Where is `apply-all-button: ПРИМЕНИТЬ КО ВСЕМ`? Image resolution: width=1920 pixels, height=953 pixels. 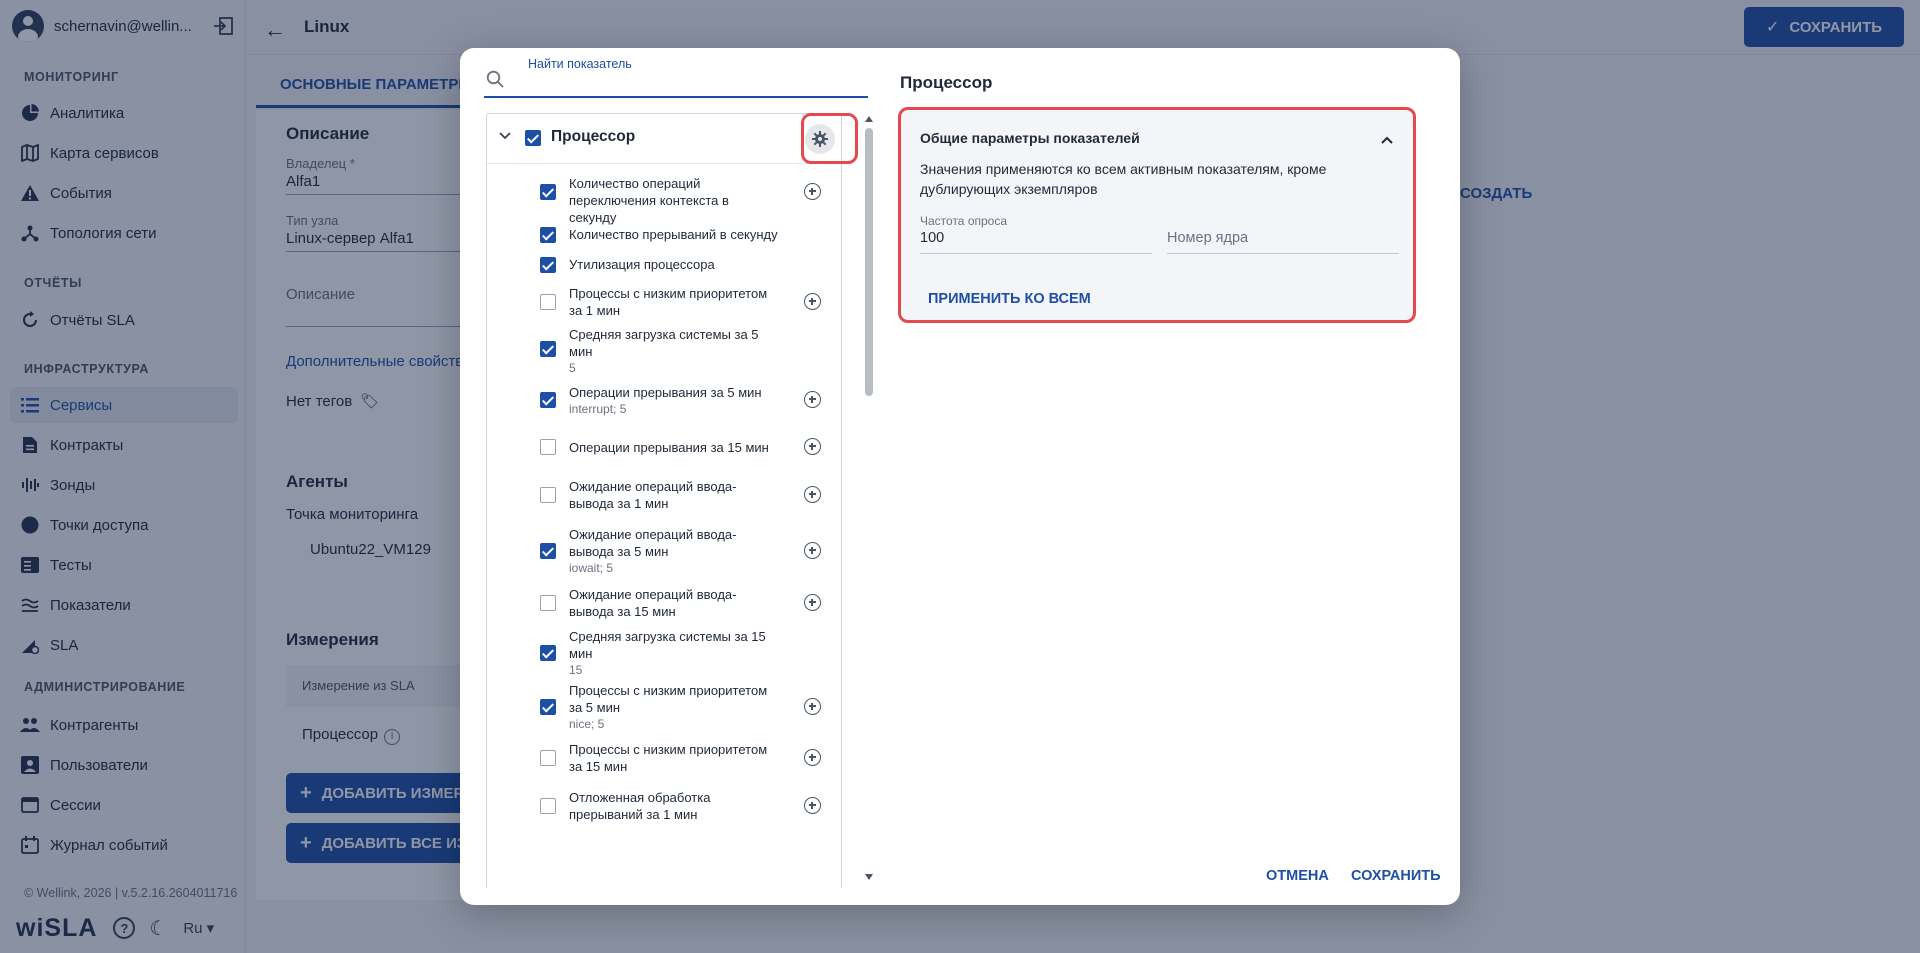 apply-all-button: ПРИМЕНИТЬ КО ВСЕМ is located at coordinates (1009, 299).